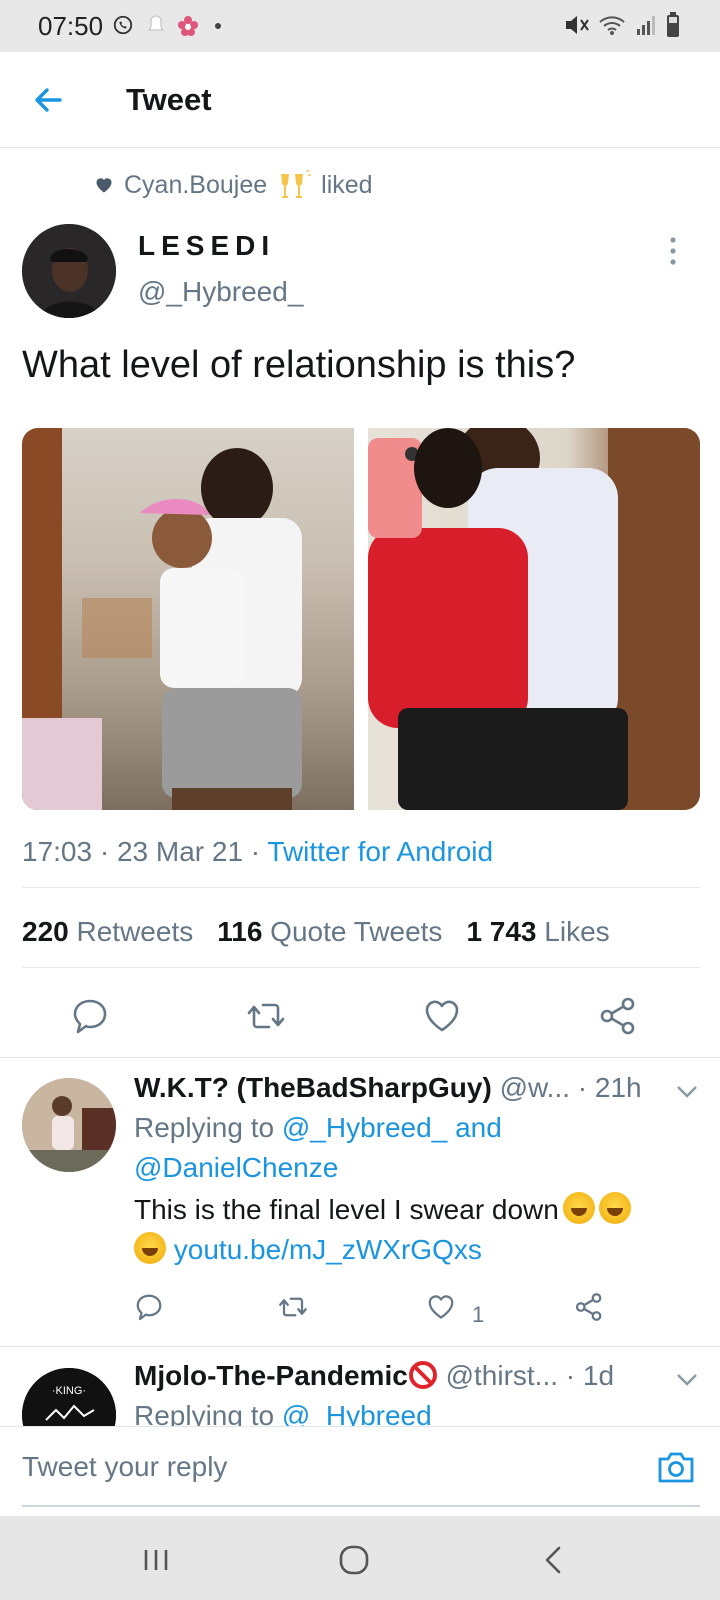  I want to click on camera-icon, so click(676, 1467).